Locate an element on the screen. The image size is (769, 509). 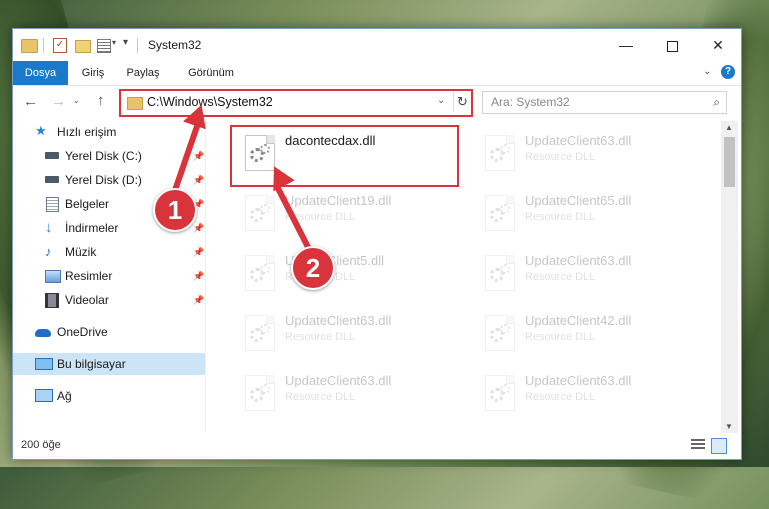
annotation-badge-2: 2 is located at coordinates (313, 268).